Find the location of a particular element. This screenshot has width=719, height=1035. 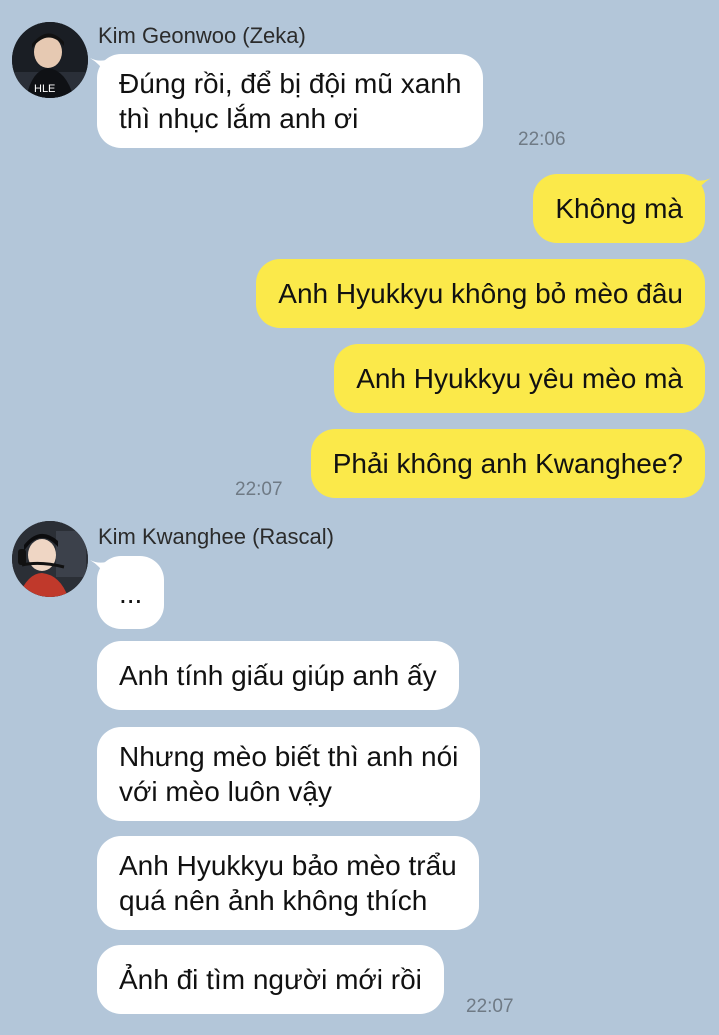

avatar-zeka-image: HLE is located at coordinates (50, 60).